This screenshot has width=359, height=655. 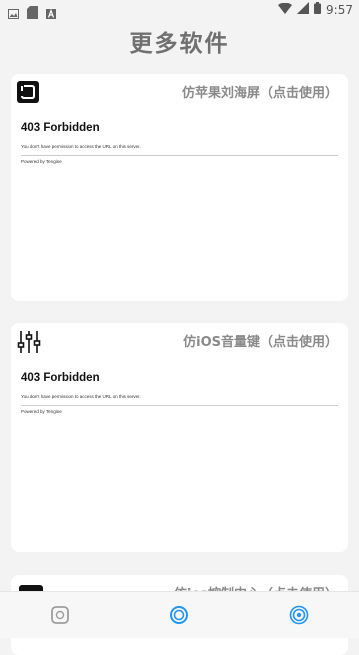 What do you see at coordinates (32, 13) in the screenshot?
I see `sd-card-notification-icon` at bounding box center [32, 13].